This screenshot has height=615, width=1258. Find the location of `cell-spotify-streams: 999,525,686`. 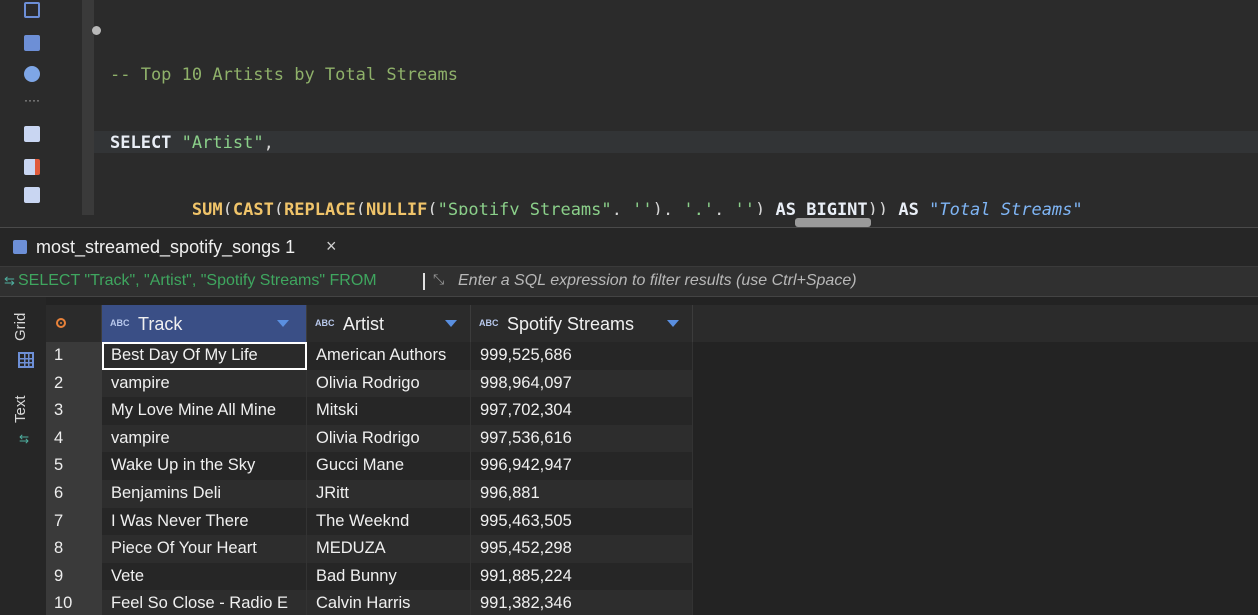

cell-spotify-streams: 999,525,686 is located at coordinates (582, 356).